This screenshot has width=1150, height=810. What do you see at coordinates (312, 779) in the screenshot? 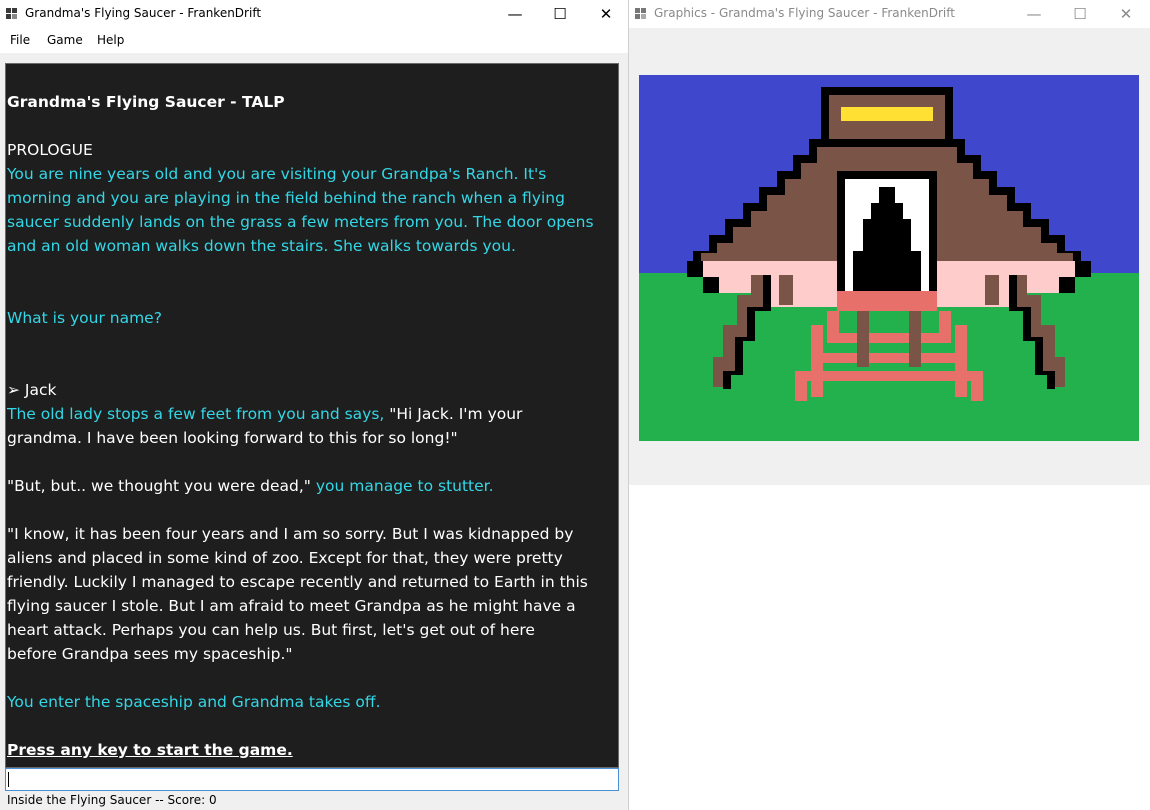
I see `command-input` at bounding box center [312, 779].